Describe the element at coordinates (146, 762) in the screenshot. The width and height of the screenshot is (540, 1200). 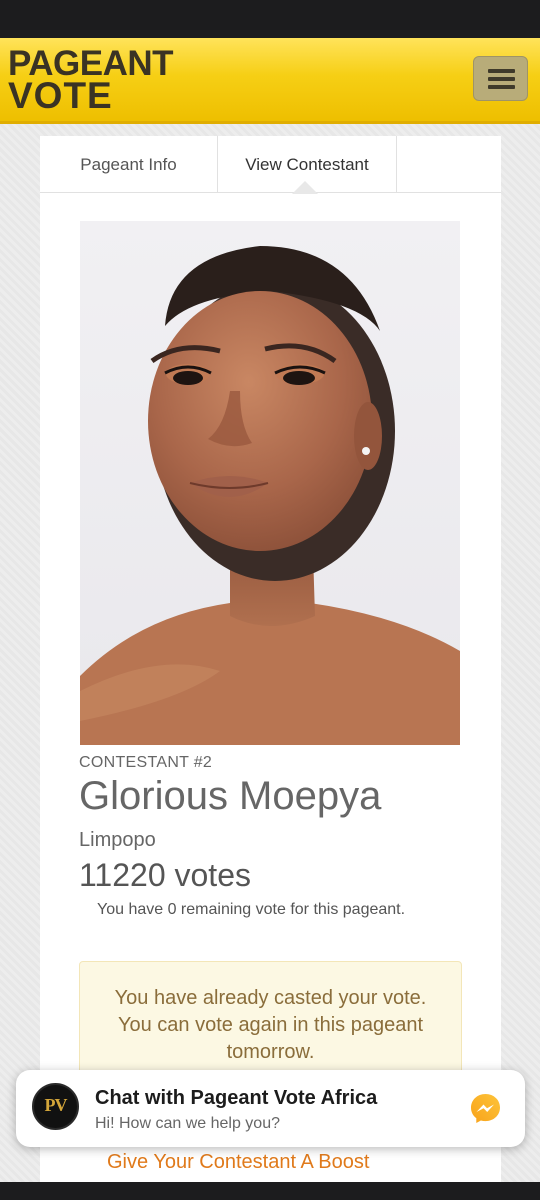
I see `contestant-number: CONTESTANT #2` at that location.